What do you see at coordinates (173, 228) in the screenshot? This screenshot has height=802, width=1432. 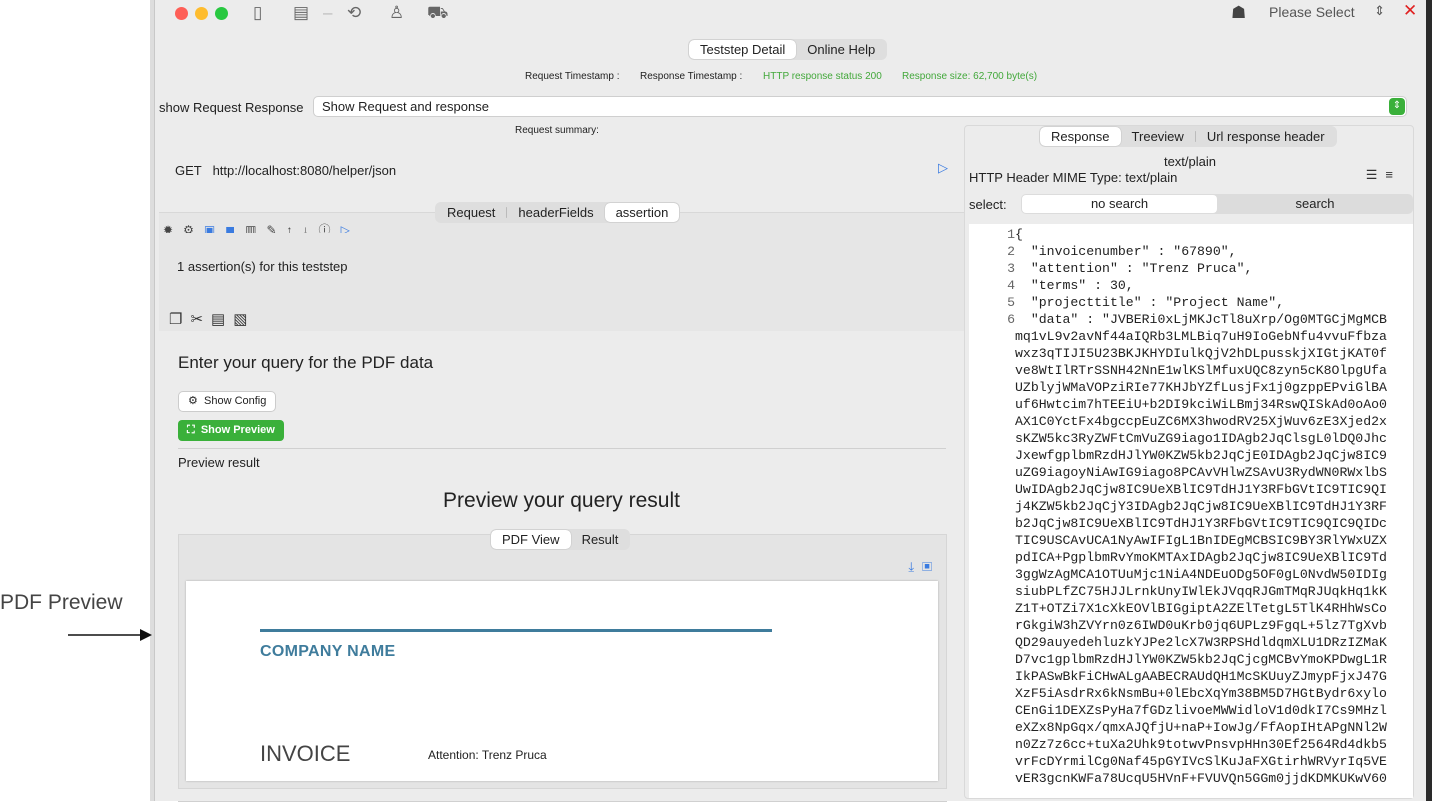 I see `bug-icon: ✹` at bounding box center [173, 228].